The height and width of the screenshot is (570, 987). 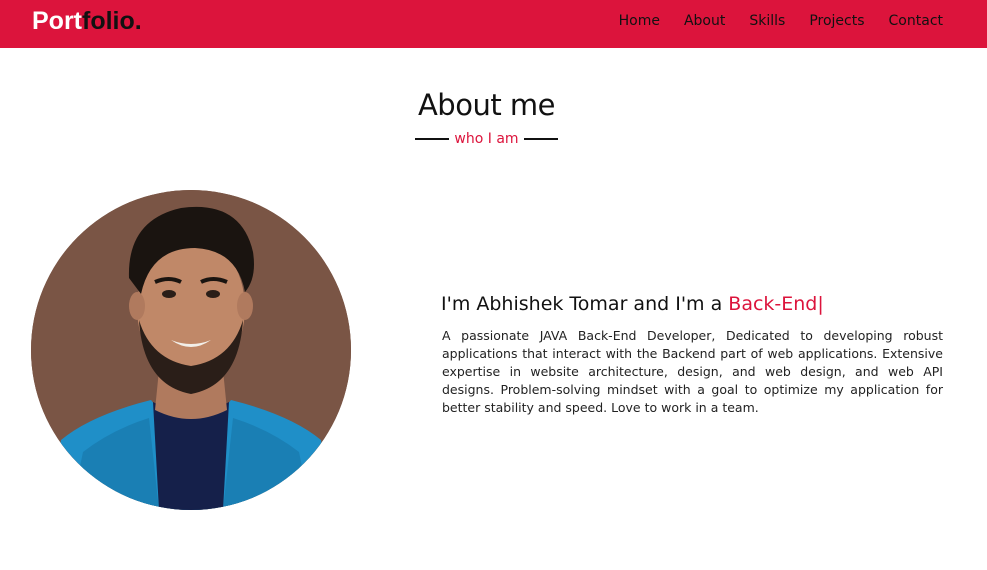 What do you see at coordinates (704, 21) in the screenshot?
I see `nav-item-about: About` at bounding box center [704, 21].